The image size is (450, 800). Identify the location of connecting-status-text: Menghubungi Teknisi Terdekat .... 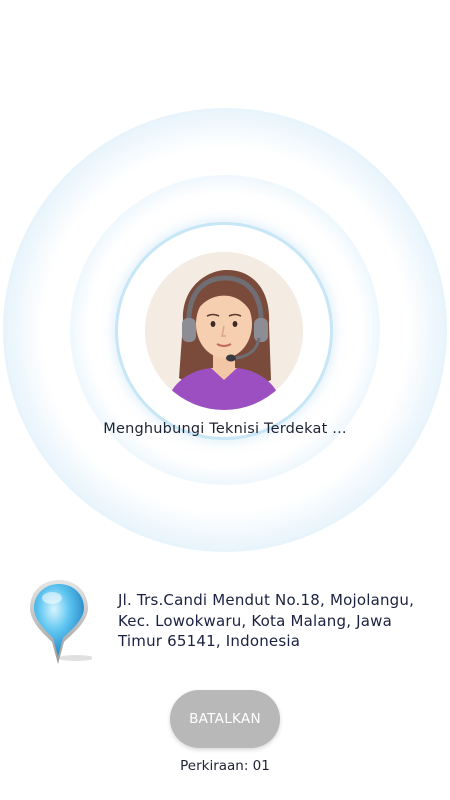
(225, 429).